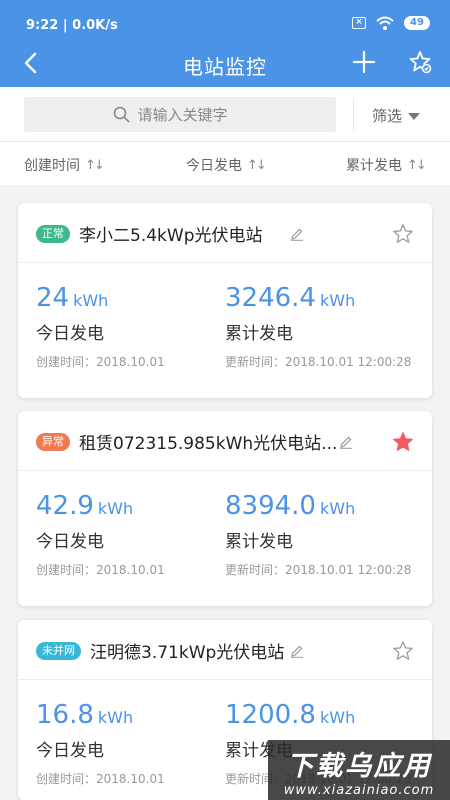 This screenshot has width=450, height=800. I want to click on sim-off-icon: ×, so click(359, 23).